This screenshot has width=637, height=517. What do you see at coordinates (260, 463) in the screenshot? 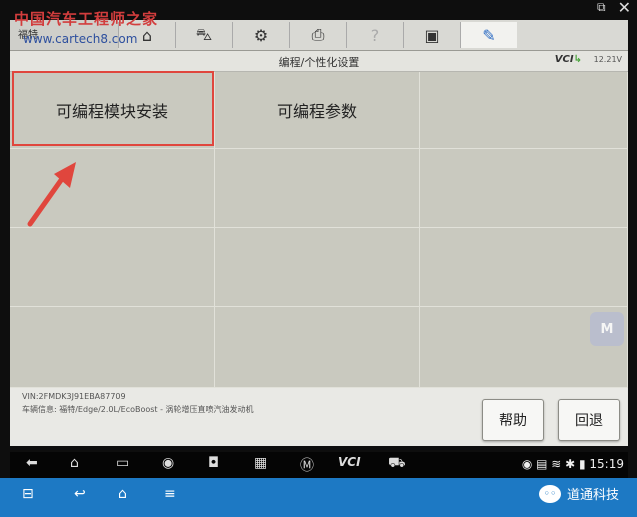
I see `screenshot-icon: ▦` at bounding box center [260, 463].